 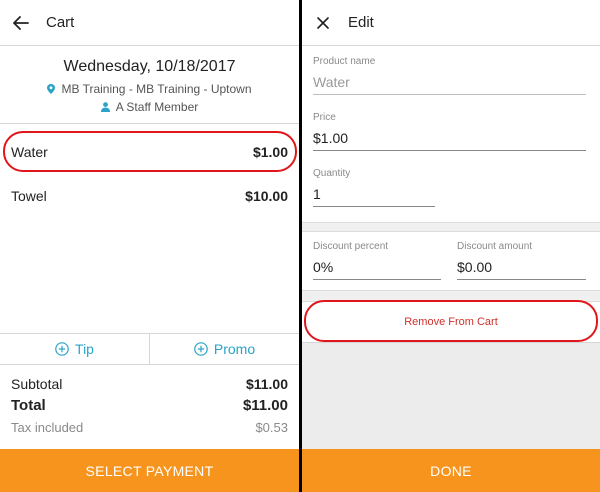 What do you see at coordinates (266, 196) in the screenshot?
I see `cart-item-price: $10.00` at bounding box center [266, 196].